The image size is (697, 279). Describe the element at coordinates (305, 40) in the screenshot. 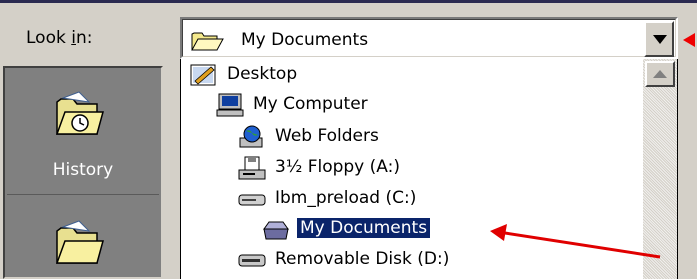

I see `look-in-selected-value: My Documents` at that location.